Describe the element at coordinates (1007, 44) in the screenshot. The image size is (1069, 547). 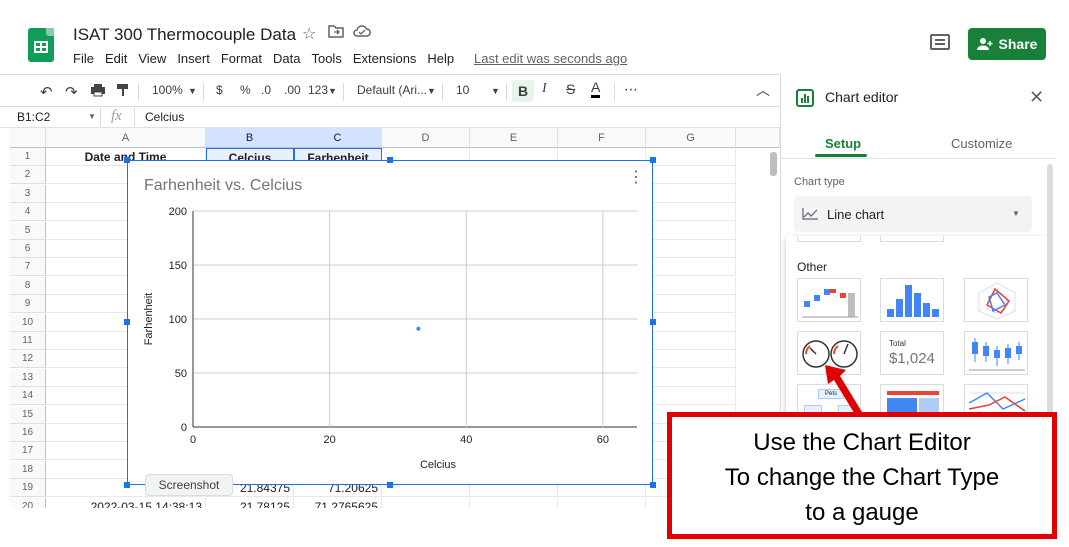
I see `share-button: Share` at that location.